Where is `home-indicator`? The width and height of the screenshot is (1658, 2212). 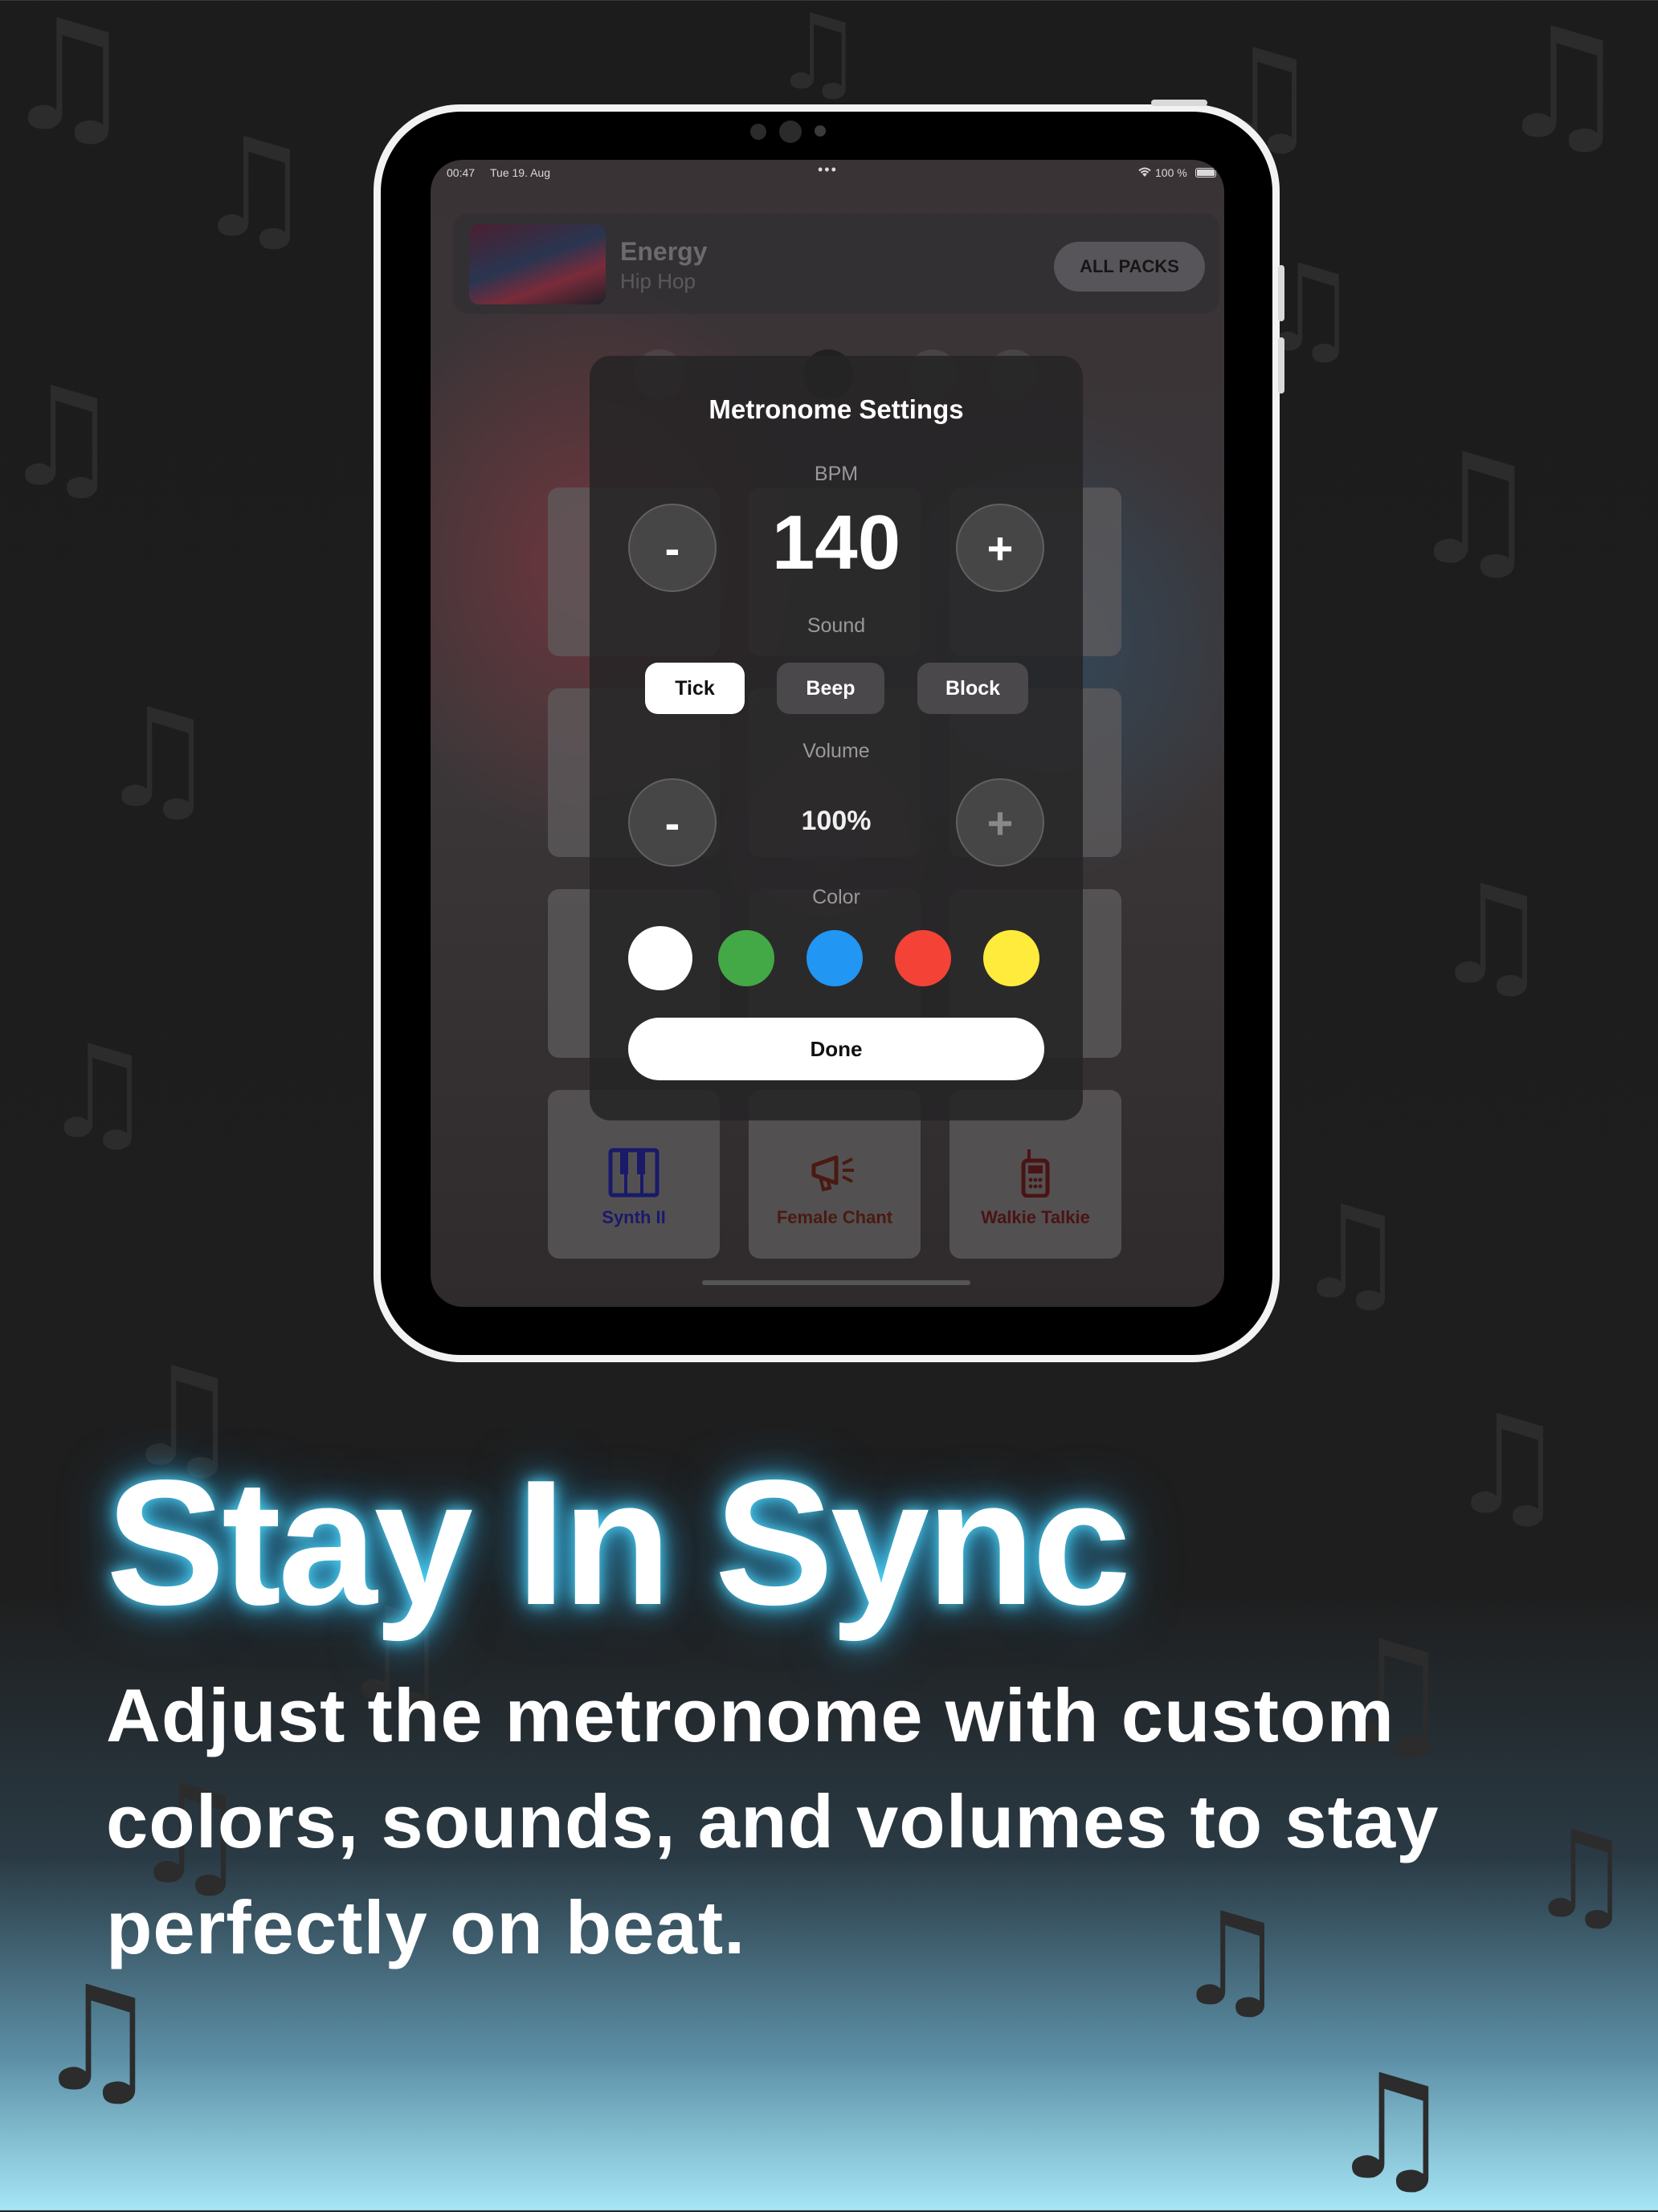
home-indicator is located at coordinates (836, 1282).